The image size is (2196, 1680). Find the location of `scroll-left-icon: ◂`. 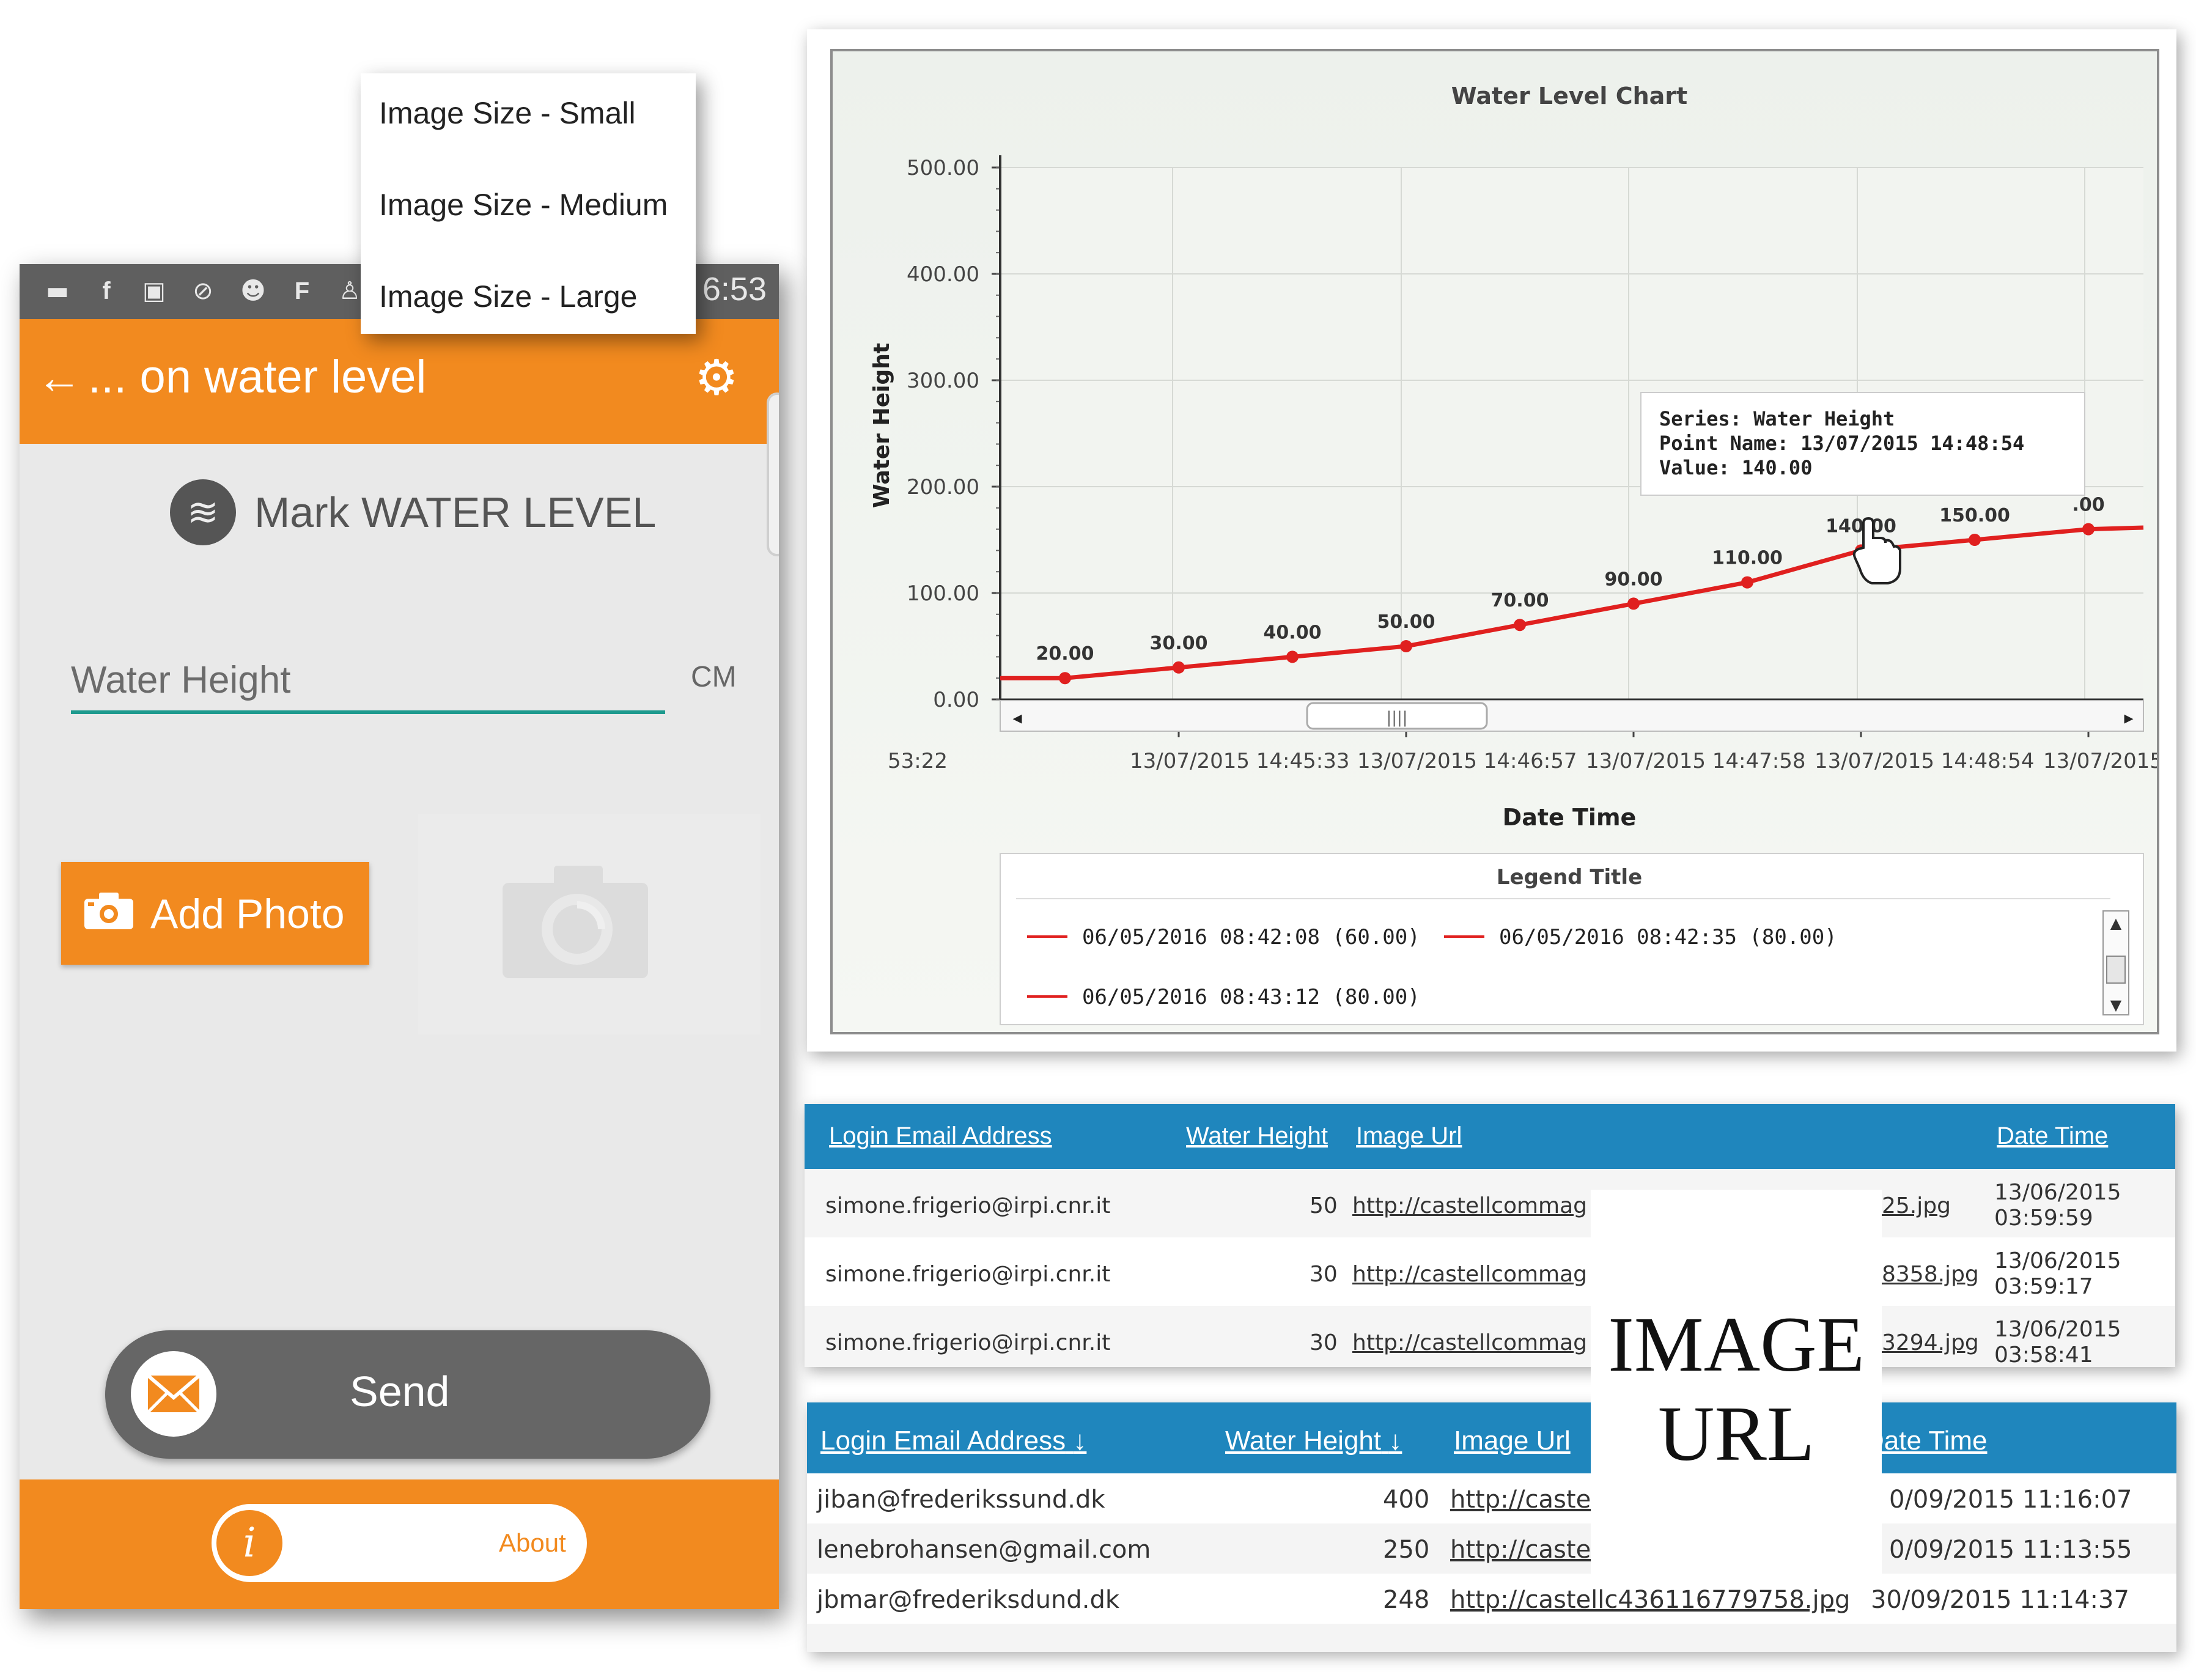

scroll-left-icon: ◂ is located at coordinates (1017, 718).